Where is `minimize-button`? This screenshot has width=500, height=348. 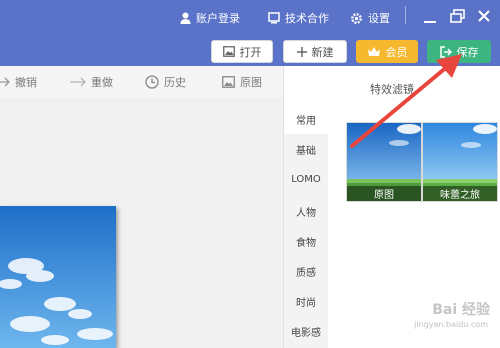
minimize-button is located at coordinates (430, 16).